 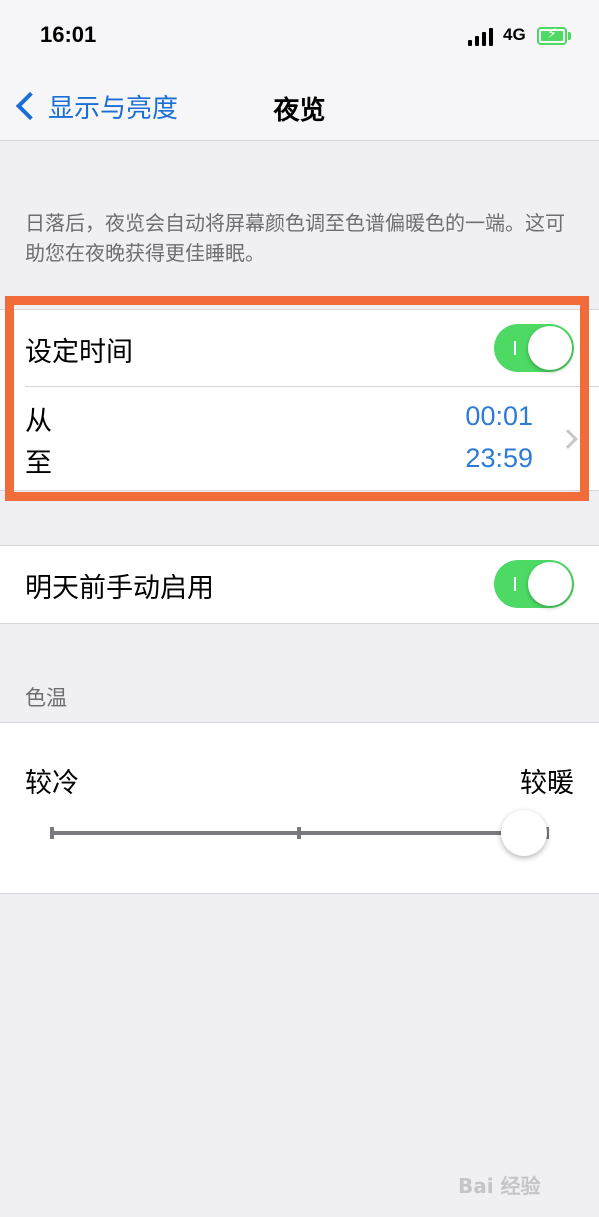 What do you see at coordinates (299, 808) in the screenshot?
I see `color-temperature-group: 较冷 较暖` at bounding box center [299, 808].